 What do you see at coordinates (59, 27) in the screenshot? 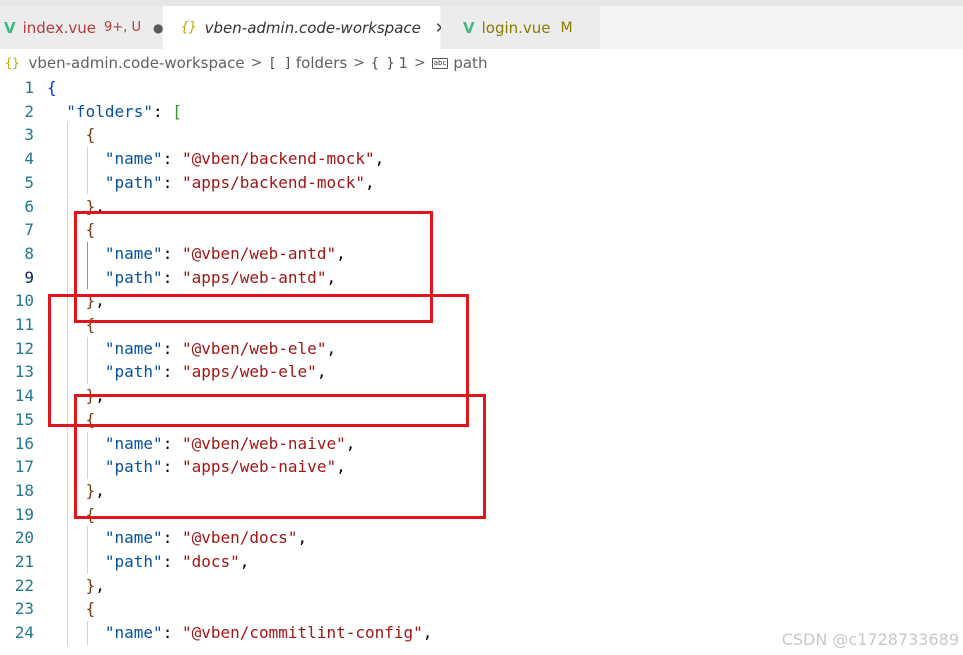
I see `tab-label: index.vue` at bounding box center [59, 27].